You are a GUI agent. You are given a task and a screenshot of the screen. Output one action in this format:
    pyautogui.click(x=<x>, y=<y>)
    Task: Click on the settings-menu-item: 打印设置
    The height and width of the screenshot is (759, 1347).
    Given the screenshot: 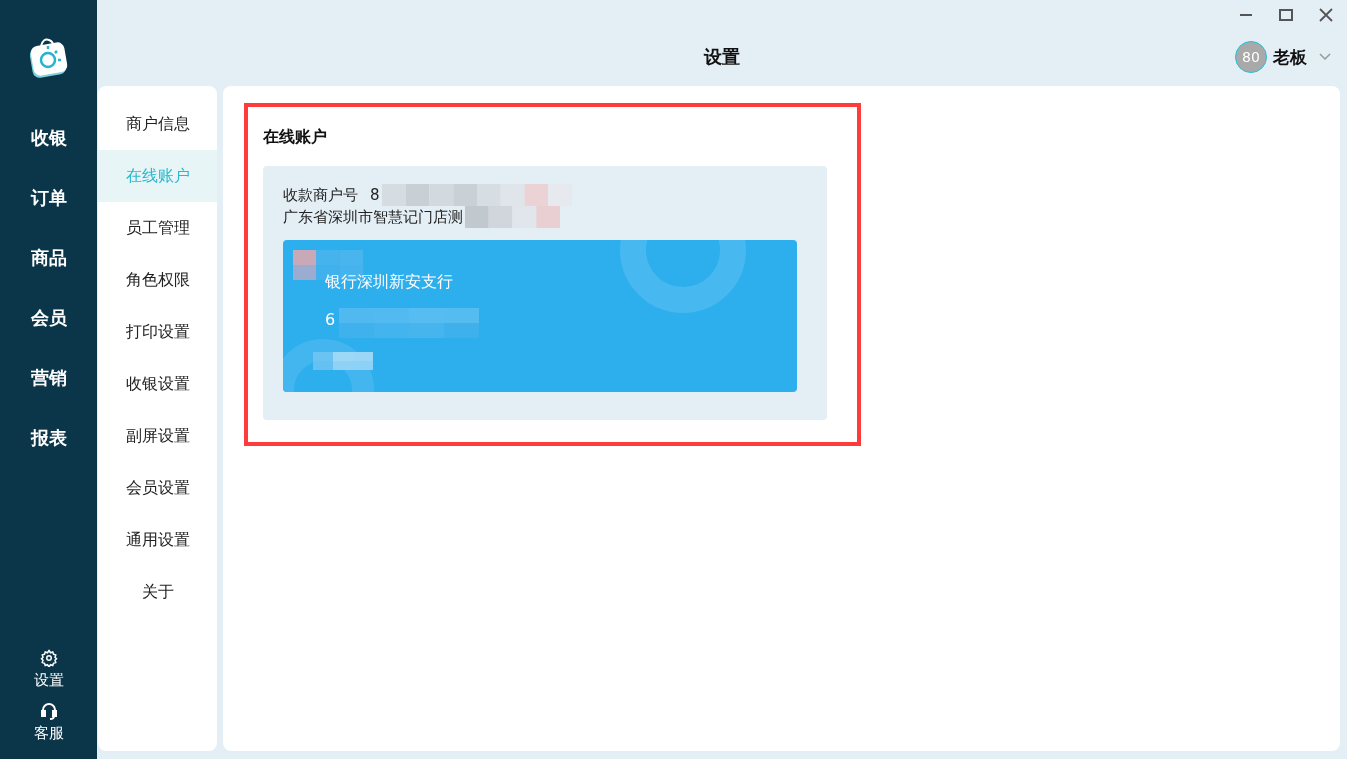 What is the action you would take?
    pyautogui.click(x=157, y=332)
    